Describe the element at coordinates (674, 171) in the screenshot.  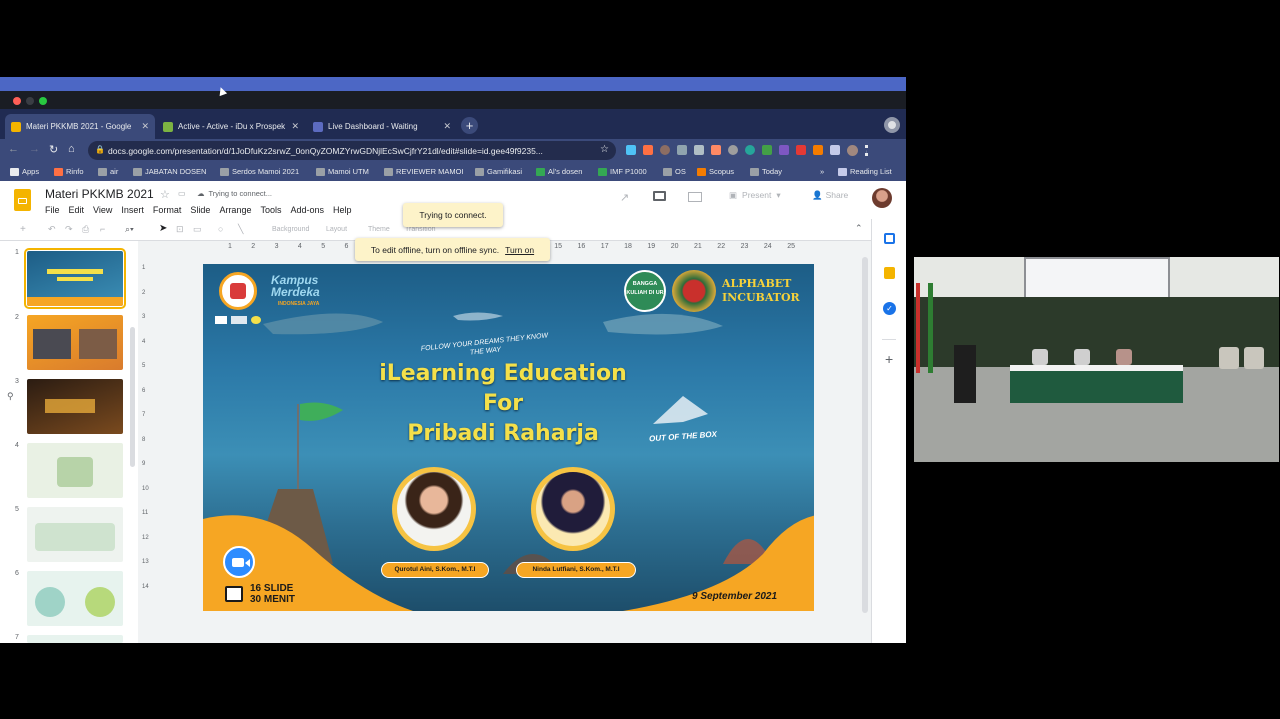
I see `bookmark-item: OS` at that location.